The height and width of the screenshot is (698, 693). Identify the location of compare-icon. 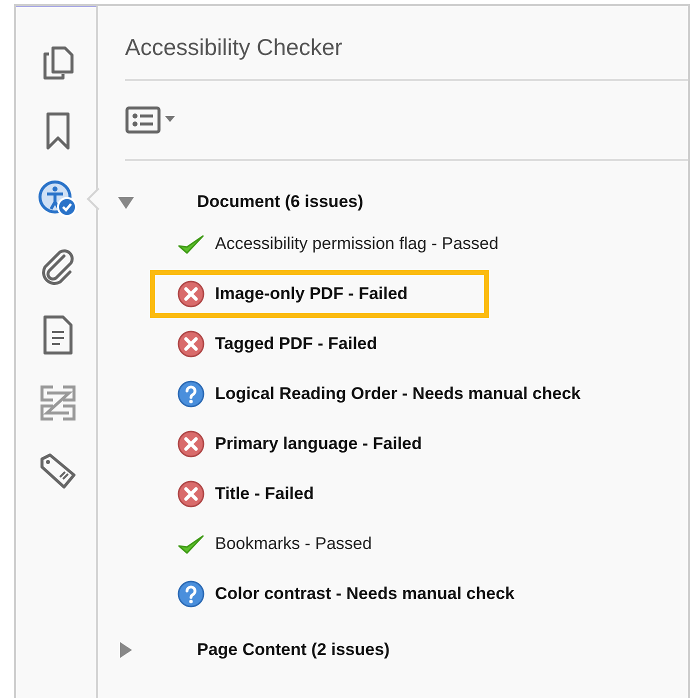
(58, 403).